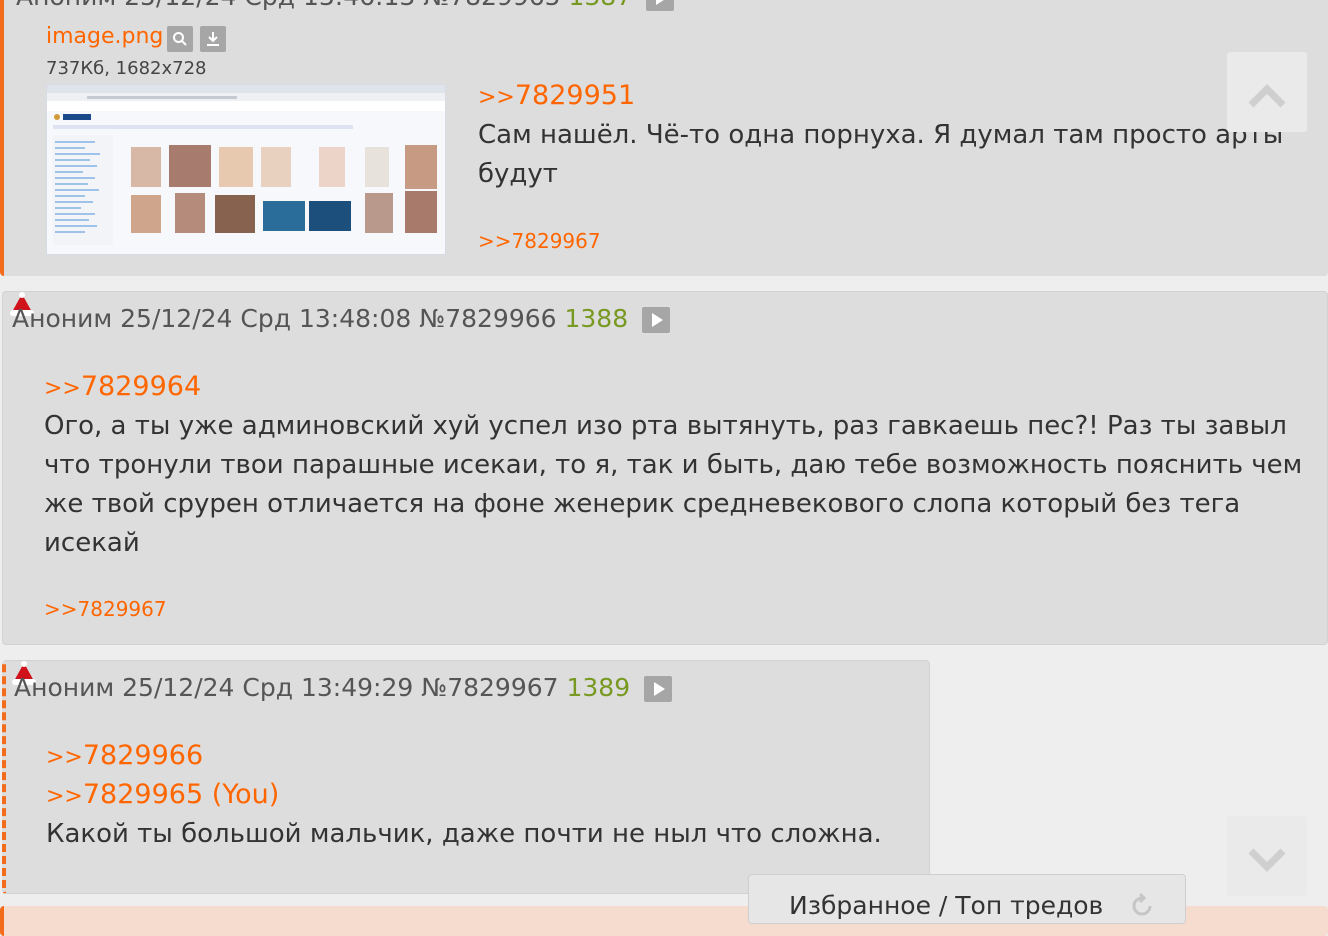 The height and width of the screenshot is (936, 1328). What do you see at coordinates (359, 5) in the screenshot?
I see `post-time: 13:46:13` at bounding box center [359, 5].